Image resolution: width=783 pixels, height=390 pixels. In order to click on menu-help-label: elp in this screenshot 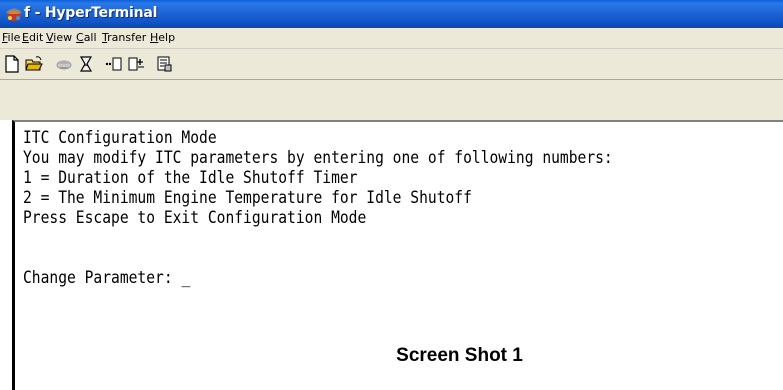, I will do `click(167, 37)`.